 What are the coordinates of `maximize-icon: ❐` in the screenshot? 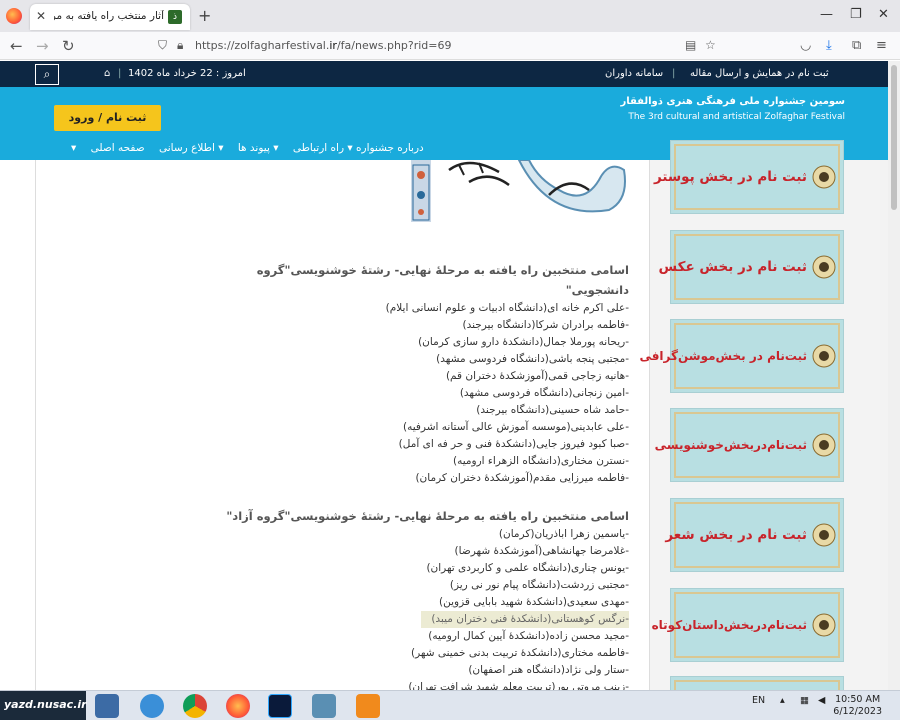 It's located at (856, 14).